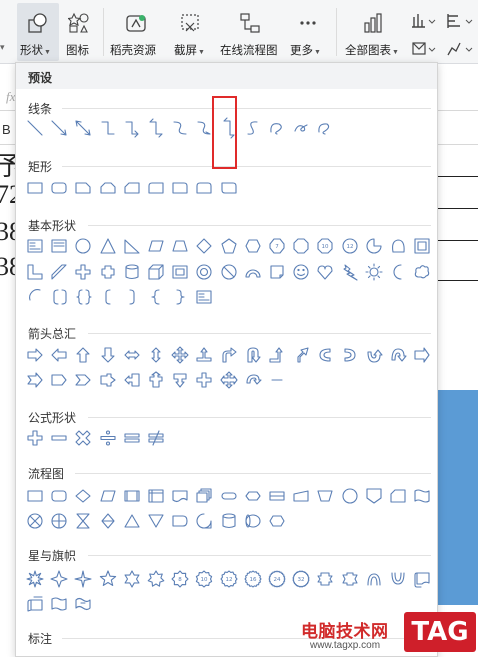 The height and width of the screenshot is (657, 478). What do you see at coordinates (373, 31) in the screenshot?
I see `all-charts-button: 全部图表▼` at bounding box center [373, 31].